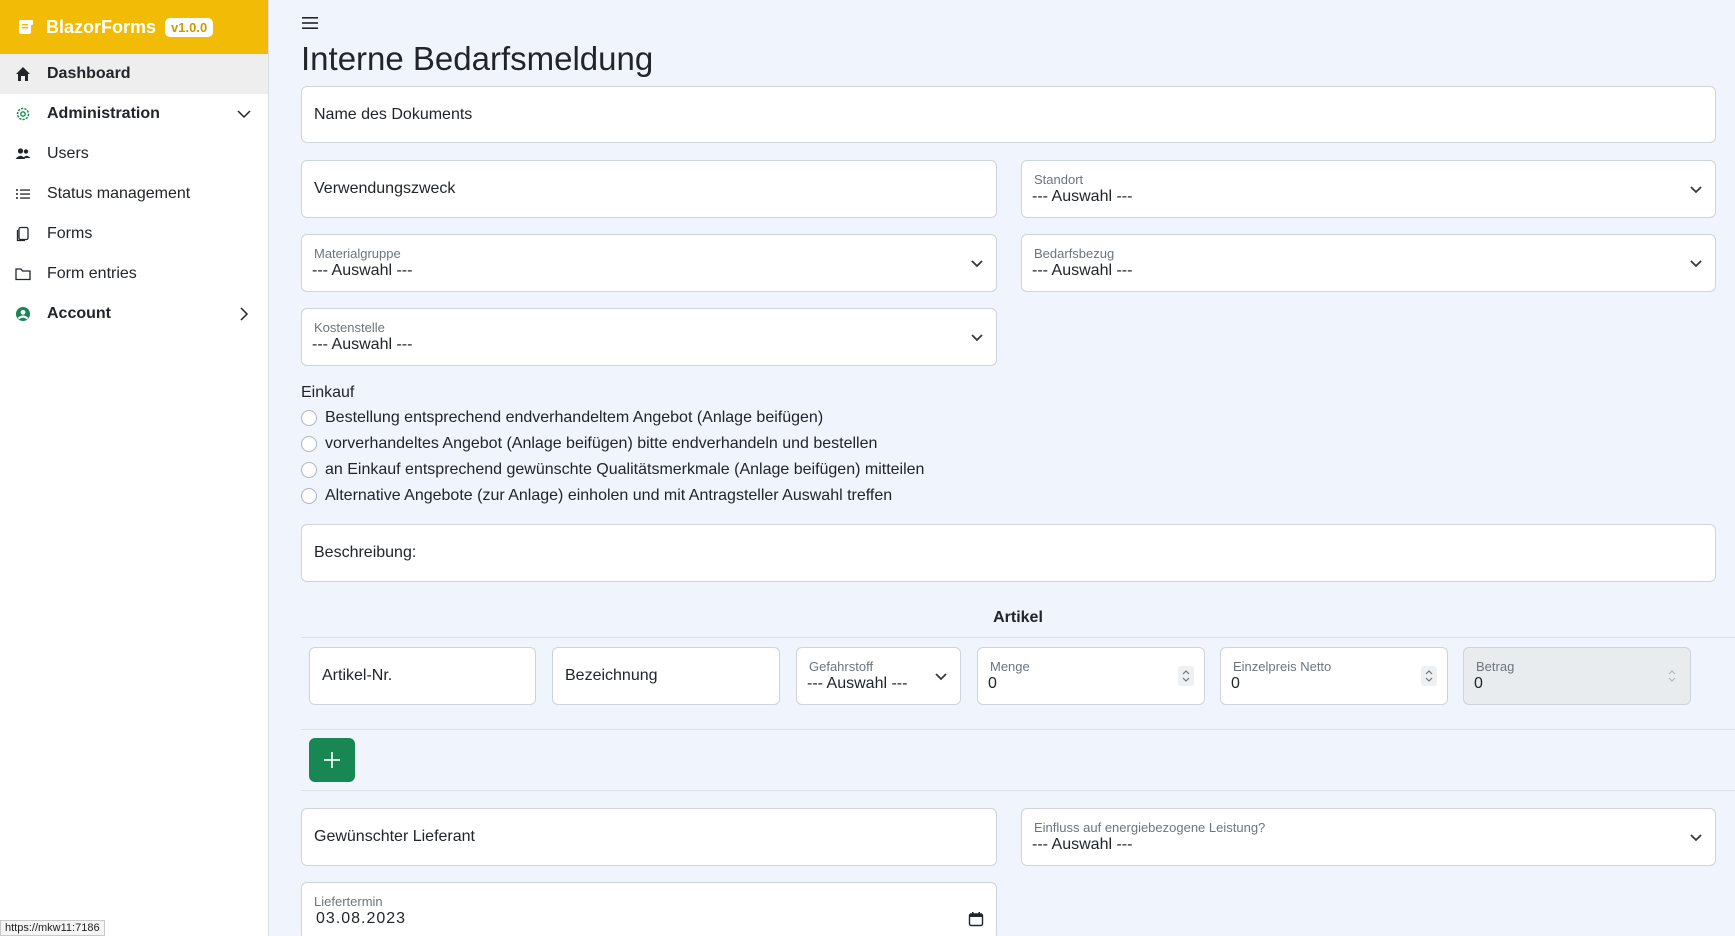 This screenshot has width=1735, height=936. Describe the element at coordinates (1577, 676) in the screenshot. I see `betrag-input: Betrag 0` at that location.